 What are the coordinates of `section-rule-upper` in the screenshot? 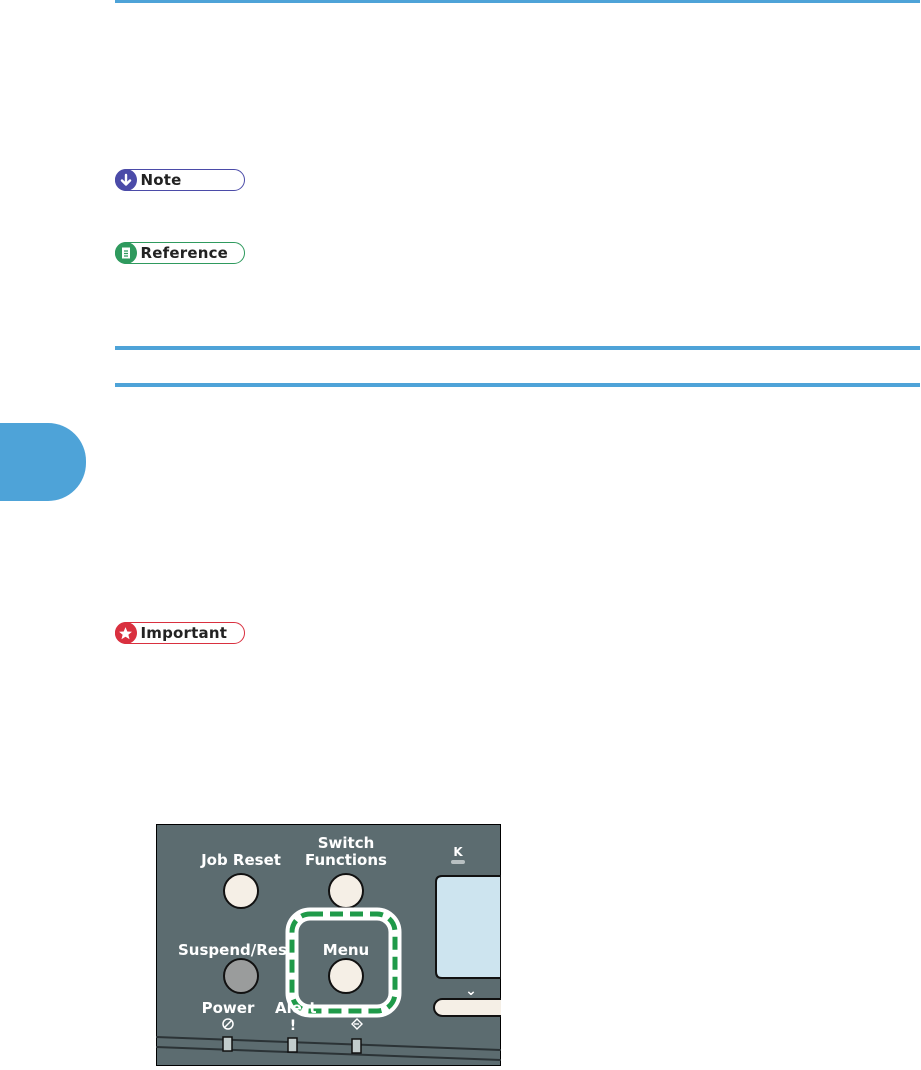 It's located at (517, 348).